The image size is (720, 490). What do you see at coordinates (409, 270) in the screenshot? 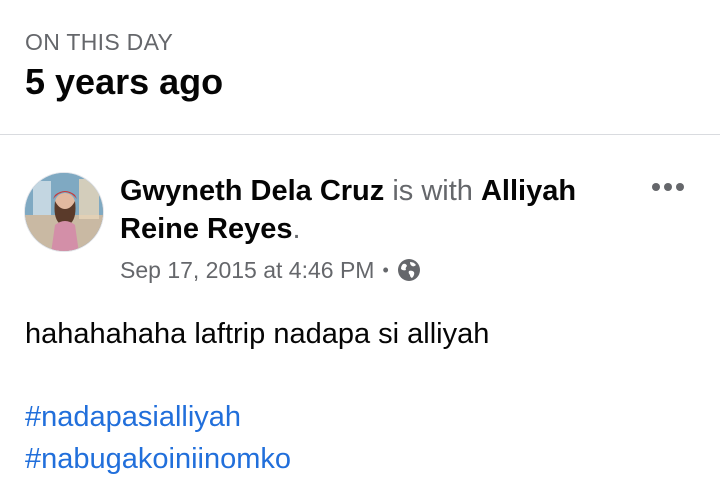
I see `globe-icon` at bounding box center [409, 270].